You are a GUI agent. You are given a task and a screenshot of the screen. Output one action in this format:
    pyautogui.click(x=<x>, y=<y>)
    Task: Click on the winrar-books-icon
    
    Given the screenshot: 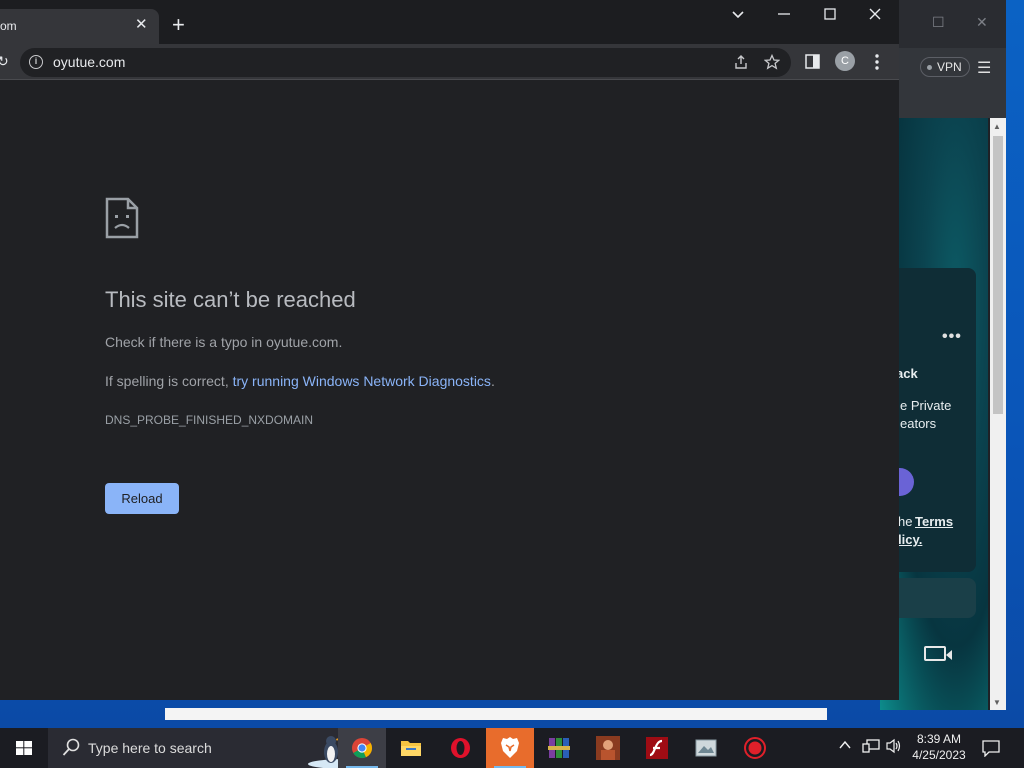 What is the action you would take?
    pyautogui.click(x=559, y=748)
    